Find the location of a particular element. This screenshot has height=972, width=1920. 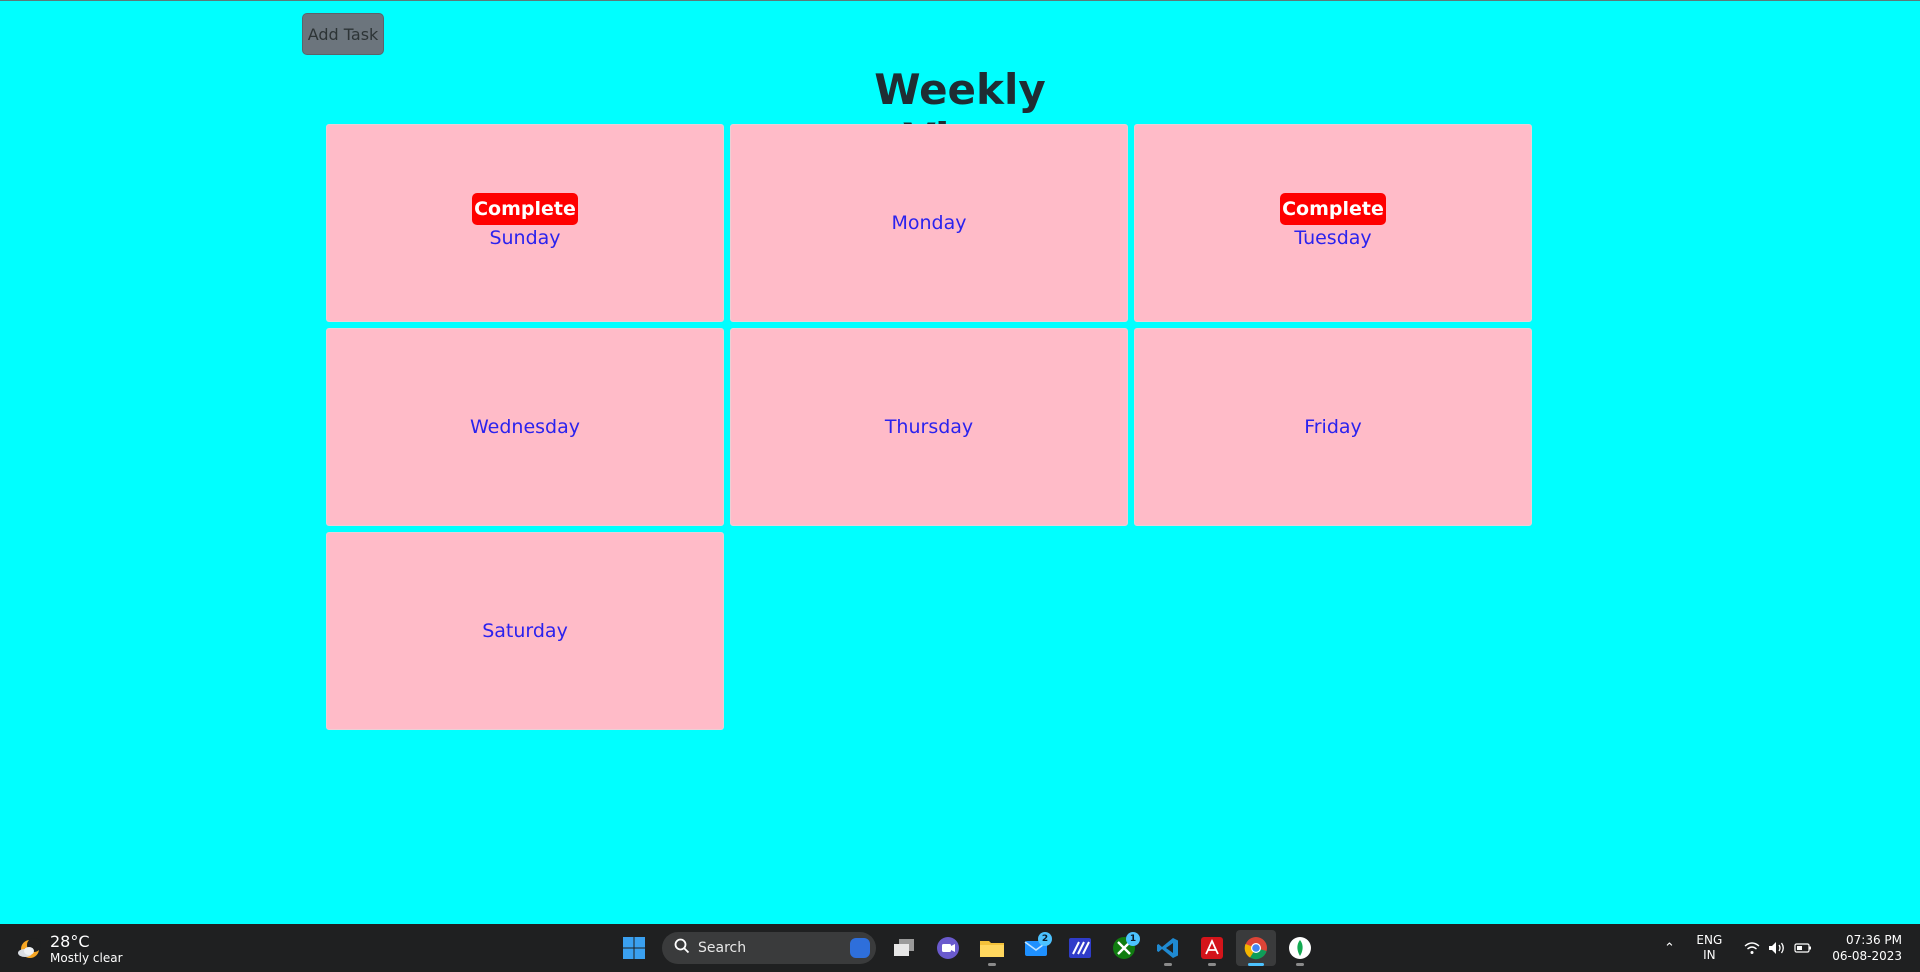

search-placeholder: Search is located at coordinates (722, 948).